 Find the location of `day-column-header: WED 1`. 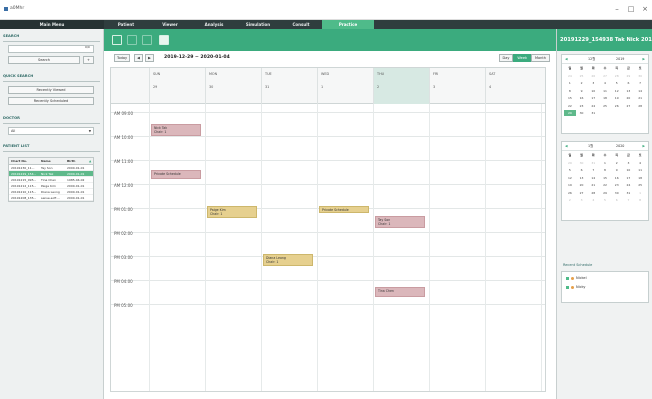

day-column-header: WED 1 is located at coordinates (345, 86).